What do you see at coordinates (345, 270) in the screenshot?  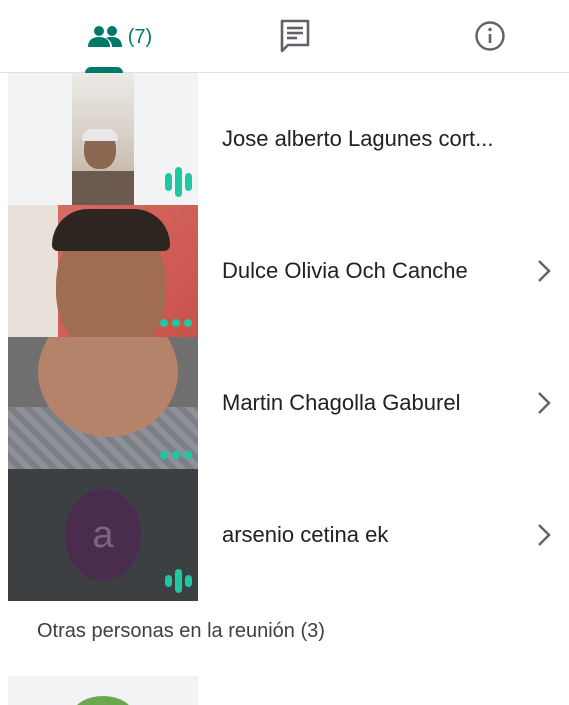 I see `participant-name: Dulce Olivia Och Canche` at bounding box center [345, 270].